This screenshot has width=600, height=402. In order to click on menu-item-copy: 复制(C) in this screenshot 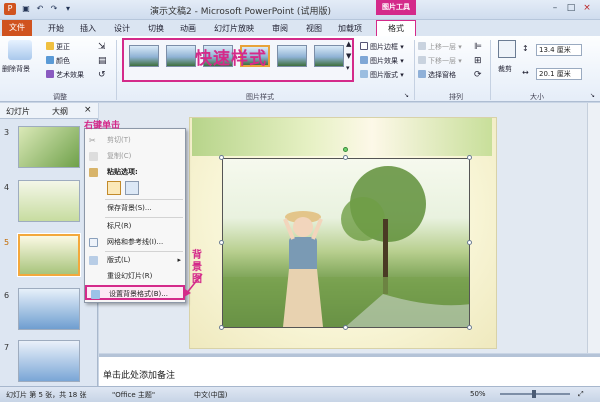, I will do `click(135, 156)`.